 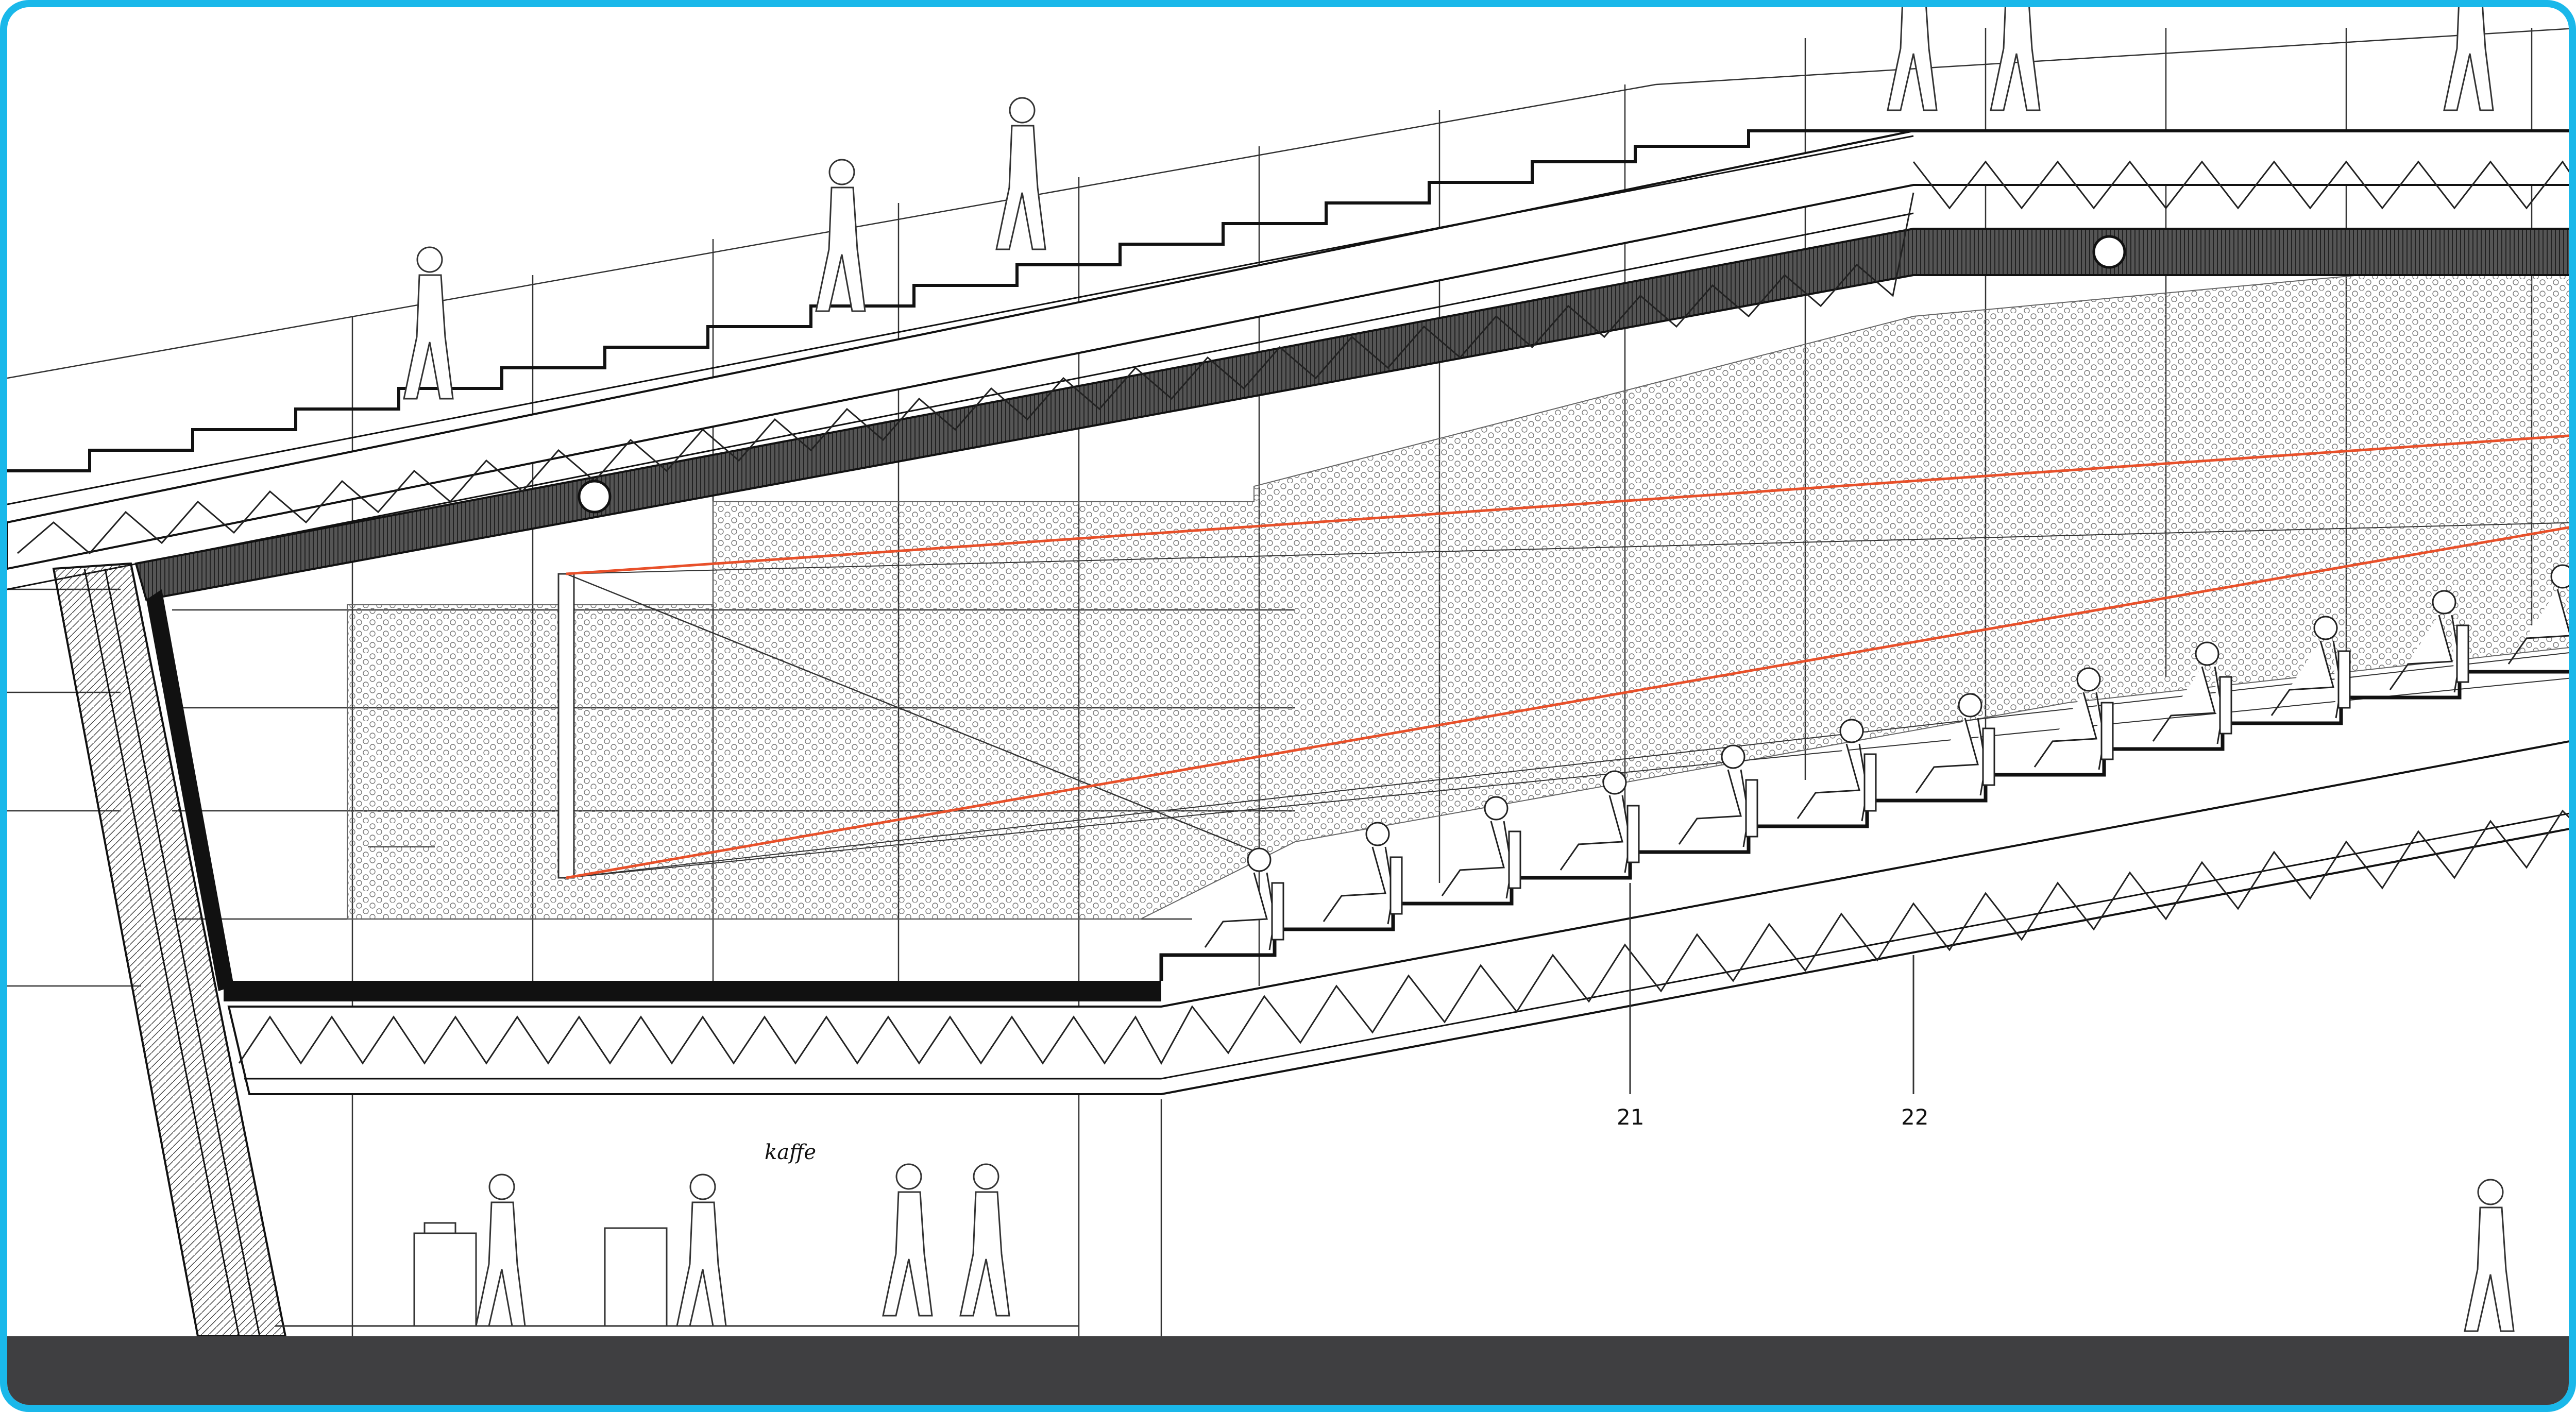 I want to click on ground-level-cafe, so click(x=677, y=1274).